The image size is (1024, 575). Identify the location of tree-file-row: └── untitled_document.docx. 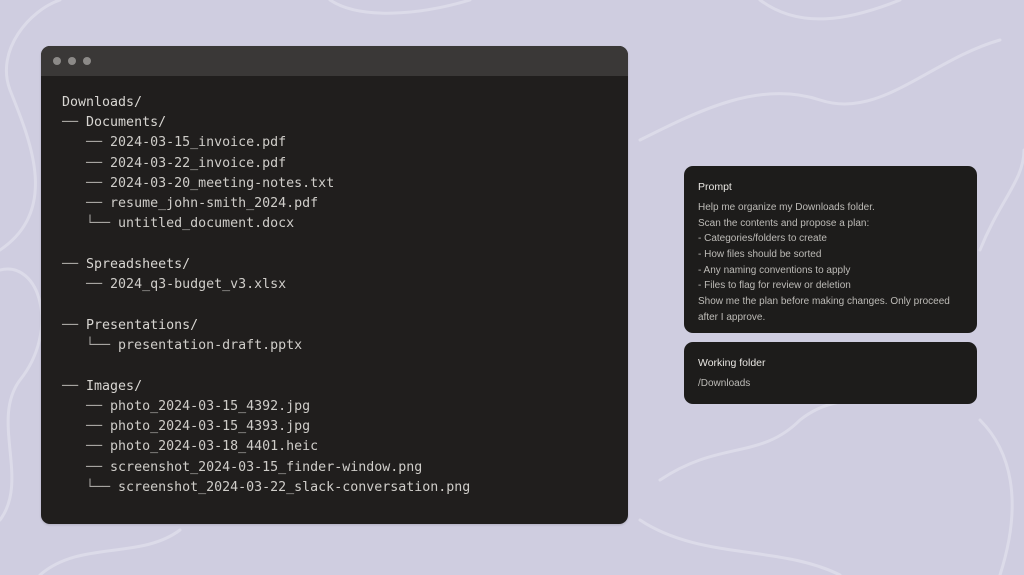
(266, 224).